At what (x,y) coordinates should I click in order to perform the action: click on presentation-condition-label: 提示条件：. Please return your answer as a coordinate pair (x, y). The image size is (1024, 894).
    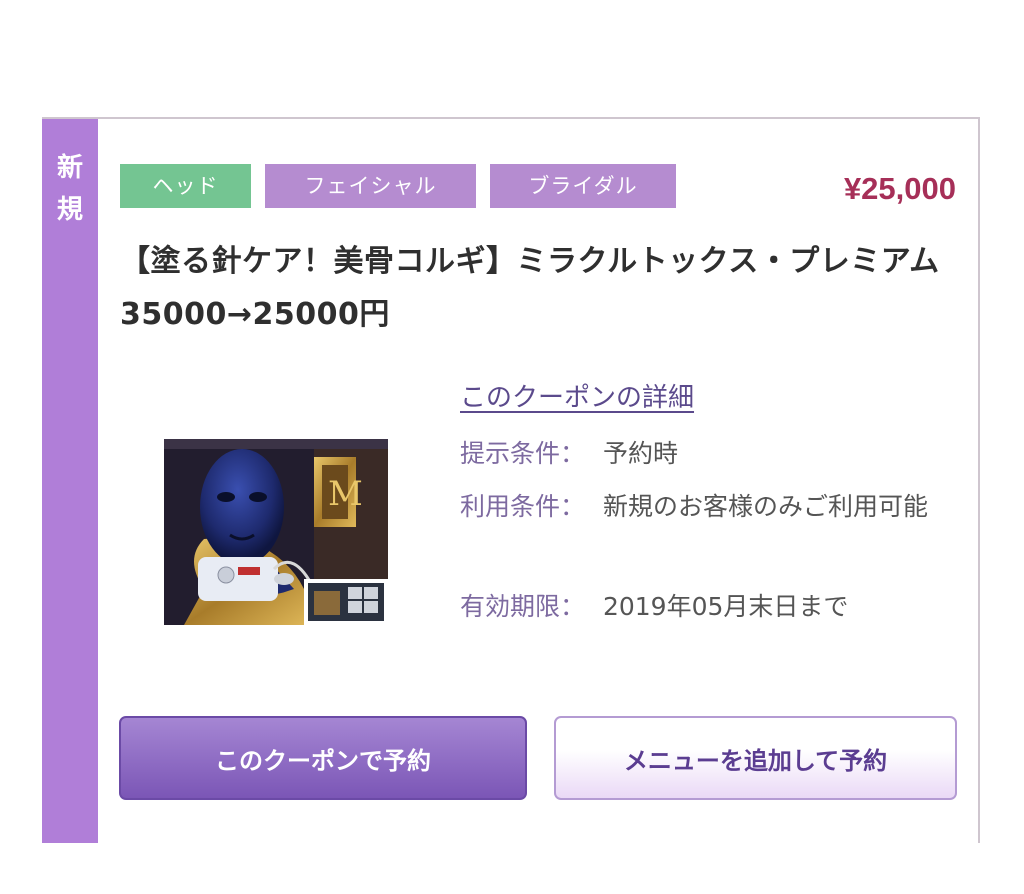
    Looking at the image, I should click on (523, 453).